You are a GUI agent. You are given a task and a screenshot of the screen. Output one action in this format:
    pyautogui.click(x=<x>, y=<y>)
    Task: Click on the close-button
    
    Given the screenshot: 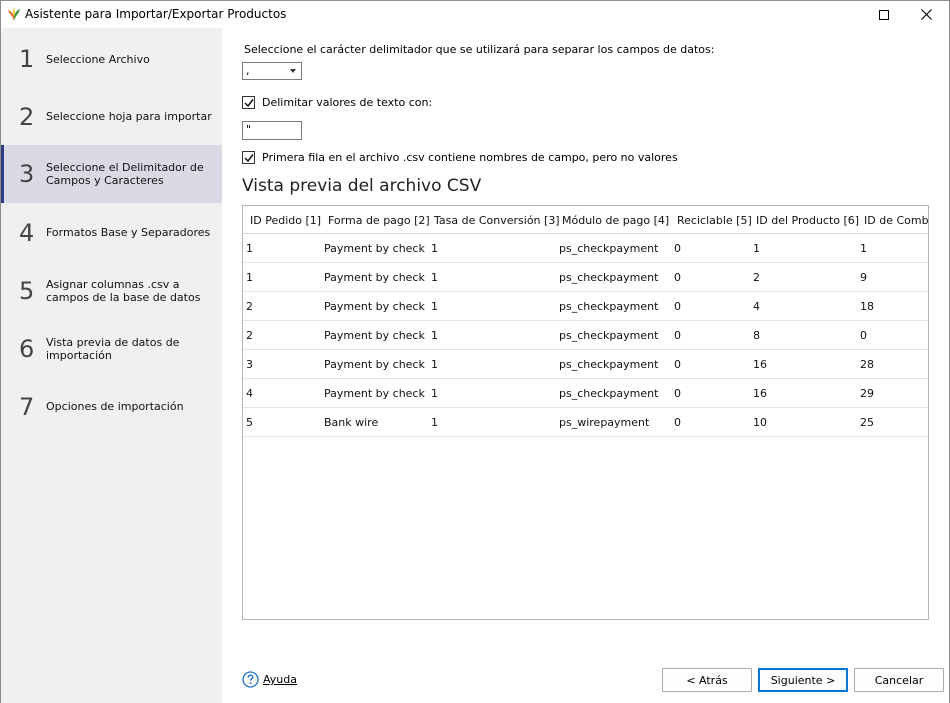 What is the action you would take?
    pyautogui.click(x=926, y=14)
    